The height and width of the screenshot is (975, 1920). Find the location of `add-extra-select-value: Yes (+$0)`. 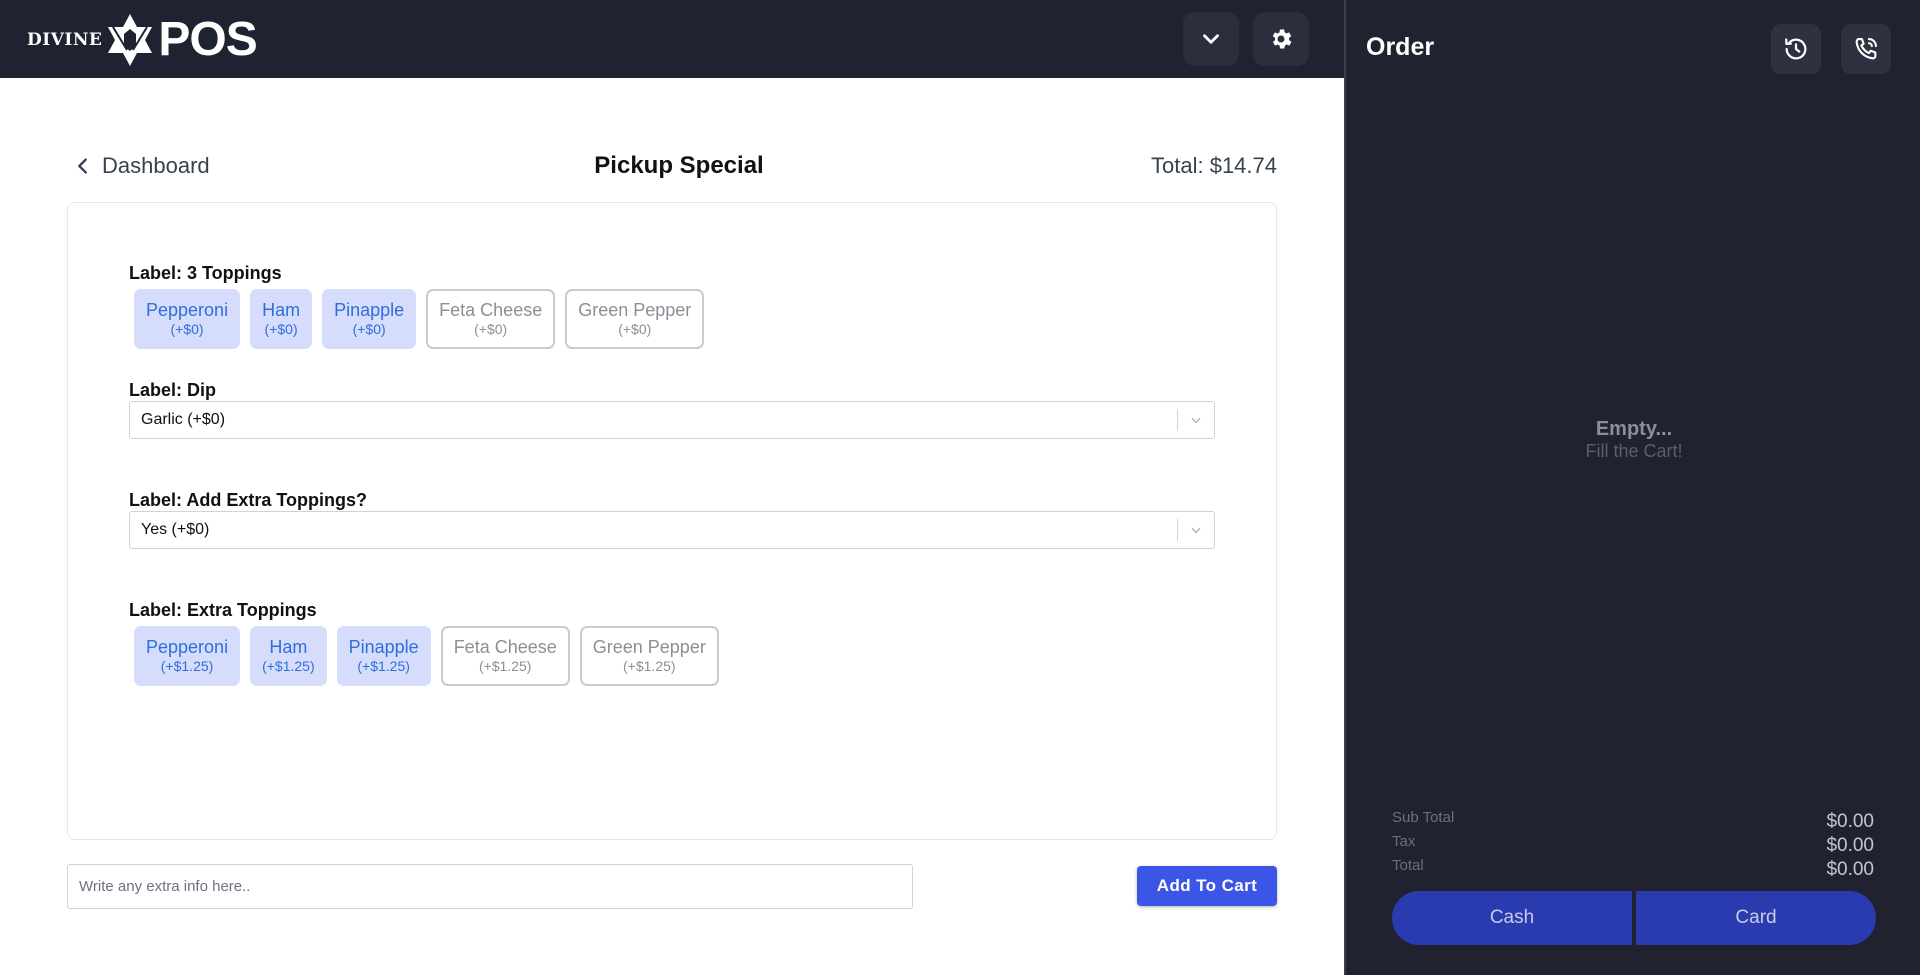

add-extra-select-value: Yes (+$0) is located at coordinates (175, 529).